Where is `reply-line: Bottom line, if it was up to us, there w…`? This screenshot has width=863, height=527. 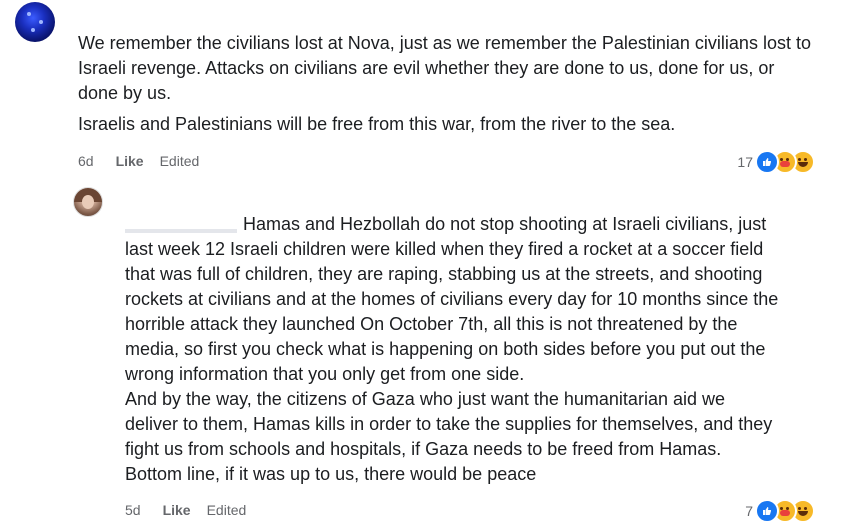
reply-line: Bottom line, if it was up to us, there w… is located at coordinates (331, 474).